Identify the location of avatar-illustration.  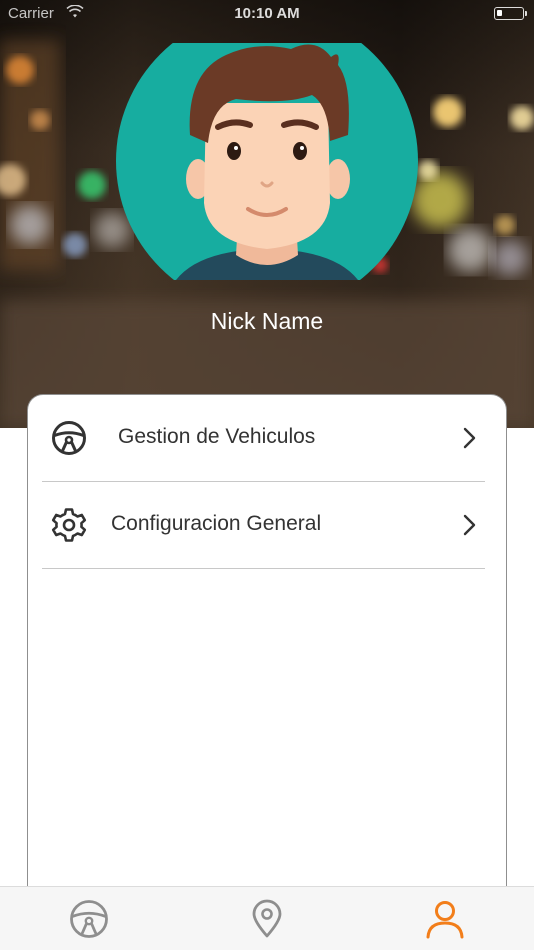
(267, 161).